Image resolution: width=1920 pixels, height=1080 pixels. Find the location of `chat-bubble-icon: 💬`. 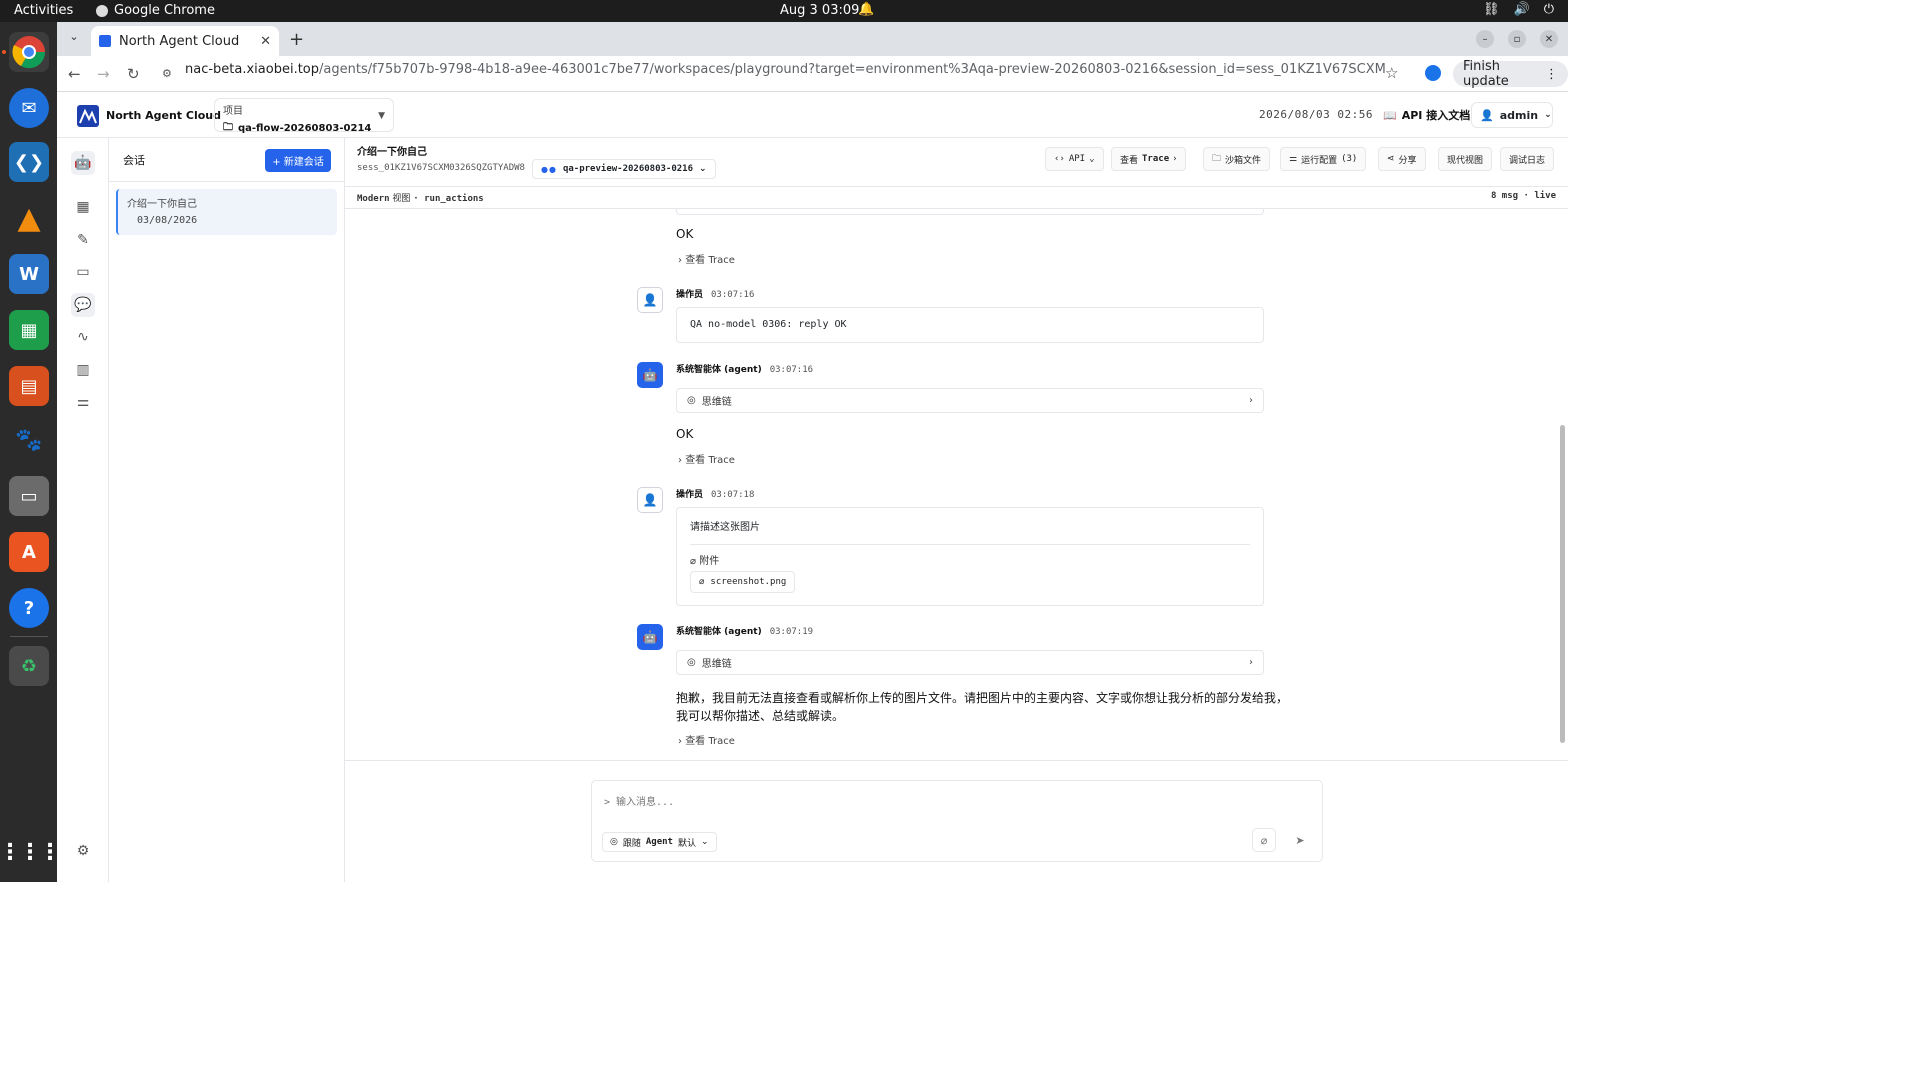

chat-bubble-icon: 💬 is located at coordinates (83, 305).